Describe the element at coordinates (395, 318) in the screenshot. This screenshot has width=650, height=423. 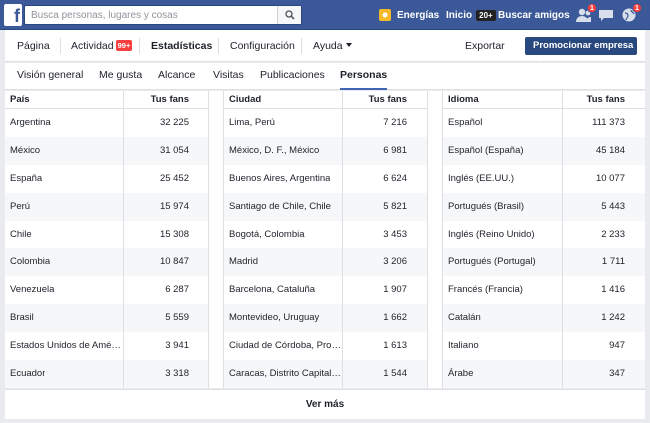
I see `fan-count: 1 662` at that location.